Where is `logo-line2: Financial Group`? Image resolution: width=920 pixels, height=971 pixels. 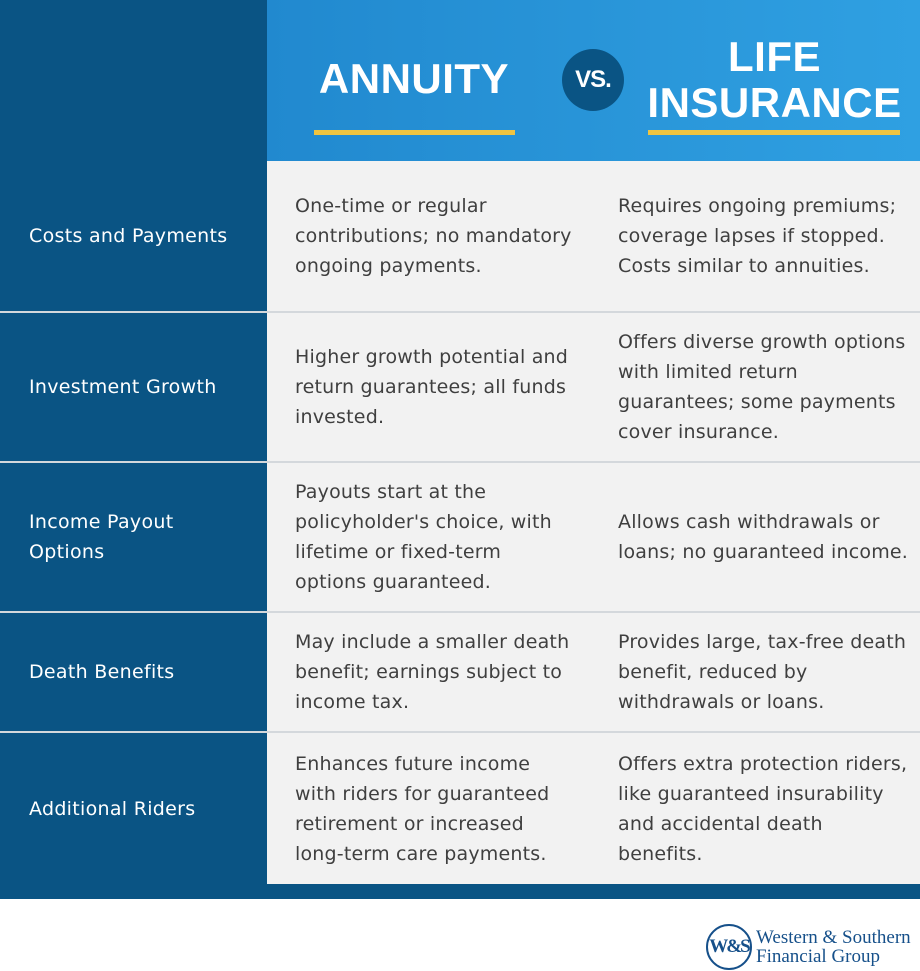 logo-line2: Financial Group is located at coordinates (818, 956).